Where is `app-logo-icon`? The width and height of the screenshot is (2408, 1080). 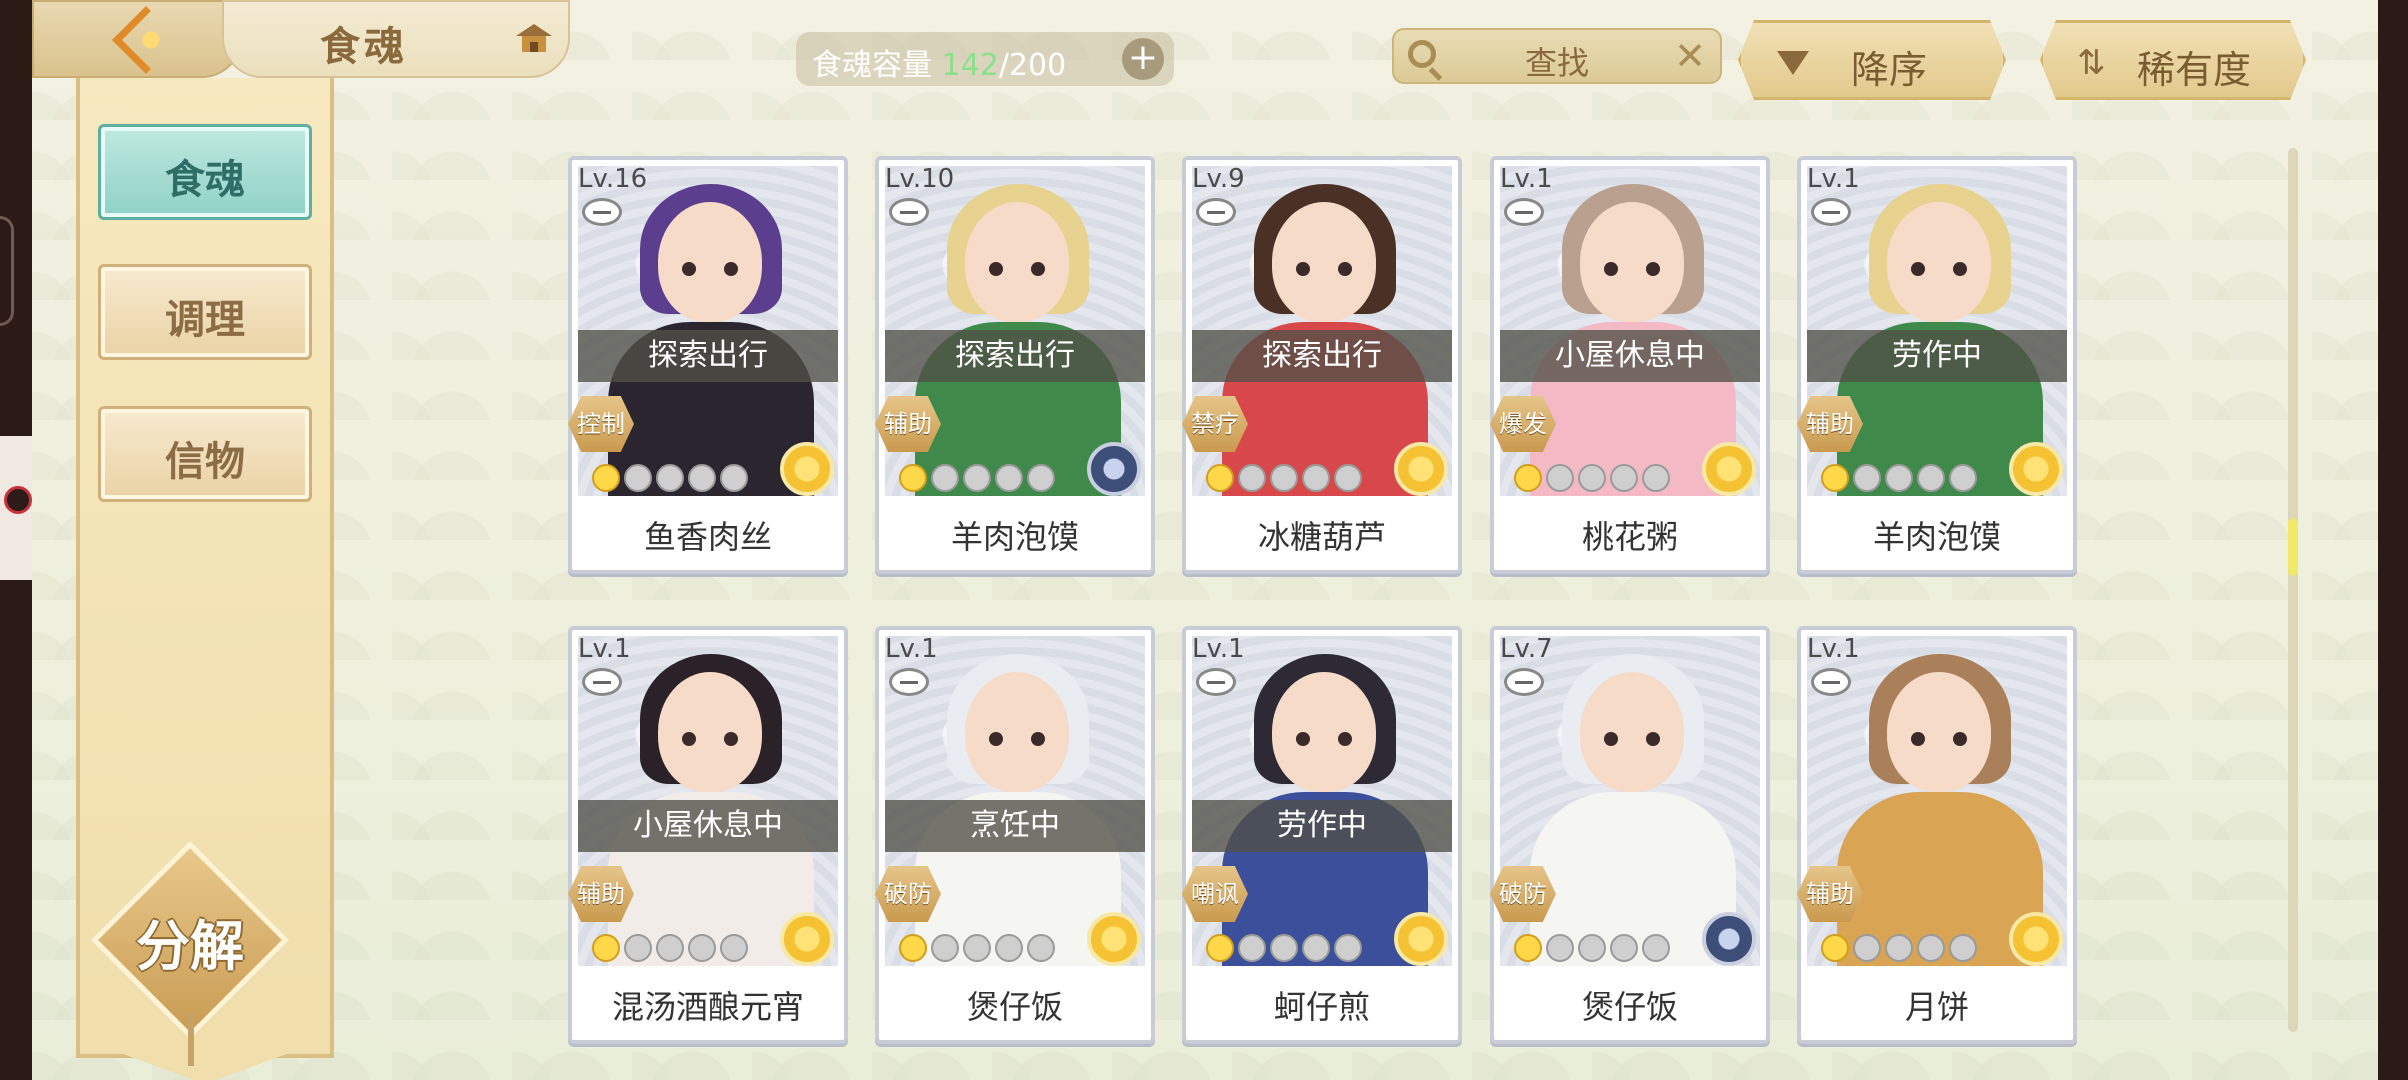 app-logo-icon is located at coordinates (18, 500).